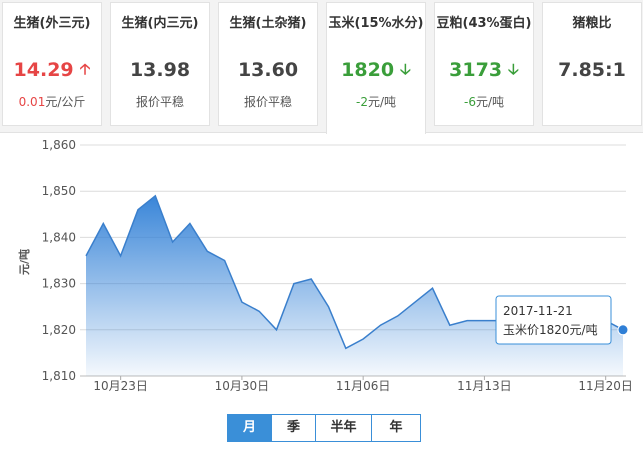 This screenshot has height=450, width=643. I want to click on period-halfyear-button: 半年, so click(344, 428).